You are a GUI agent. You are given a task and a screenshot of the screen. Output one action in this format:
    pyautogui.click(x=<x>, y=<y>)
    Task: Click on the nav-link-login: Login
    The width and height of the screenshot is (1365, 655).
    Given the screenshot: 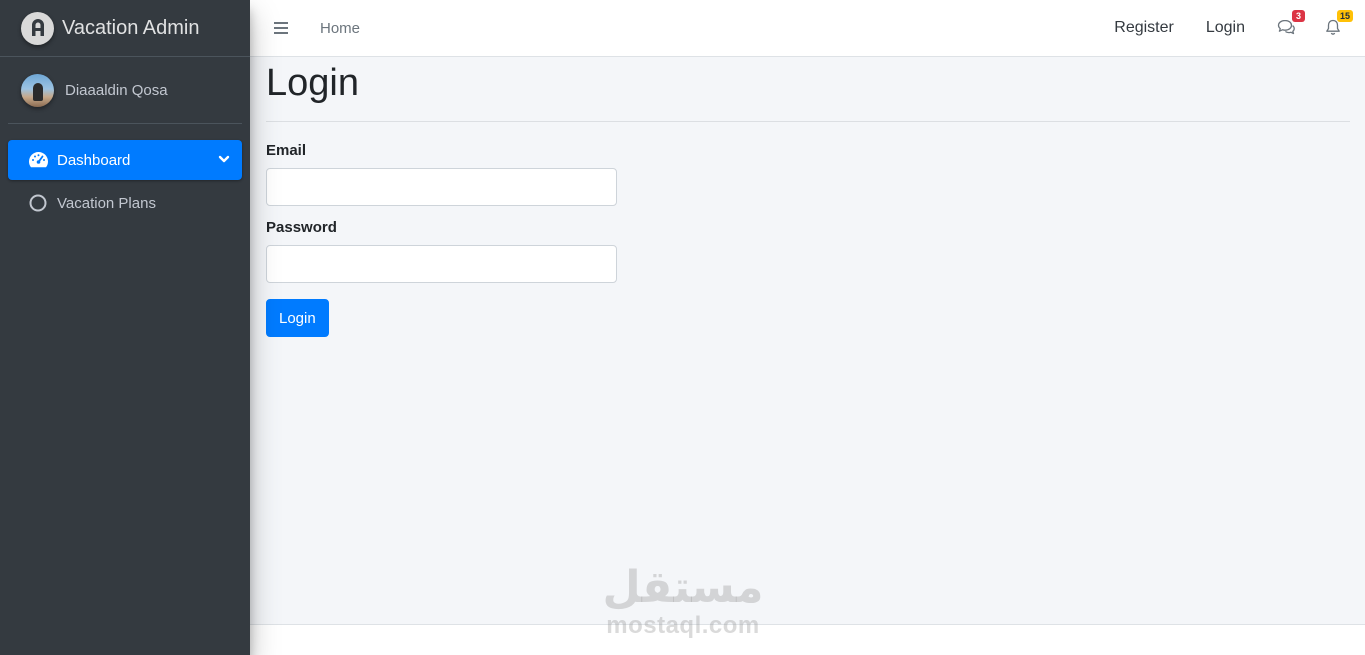 What is the action you would take?
    pyautogui.click(x=1225, y=28)
    